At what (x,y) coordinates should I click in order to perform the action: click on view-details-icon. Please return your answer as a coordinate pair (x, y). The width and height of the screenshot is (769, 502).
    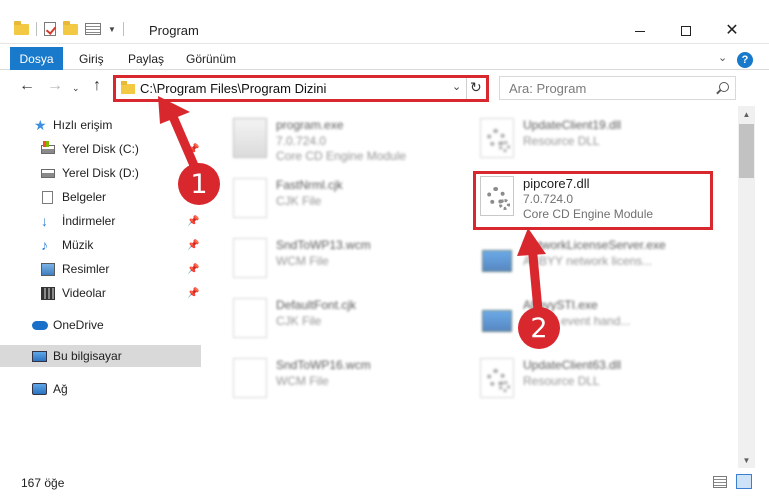
    Looking at the image, I should click on (93, 29).